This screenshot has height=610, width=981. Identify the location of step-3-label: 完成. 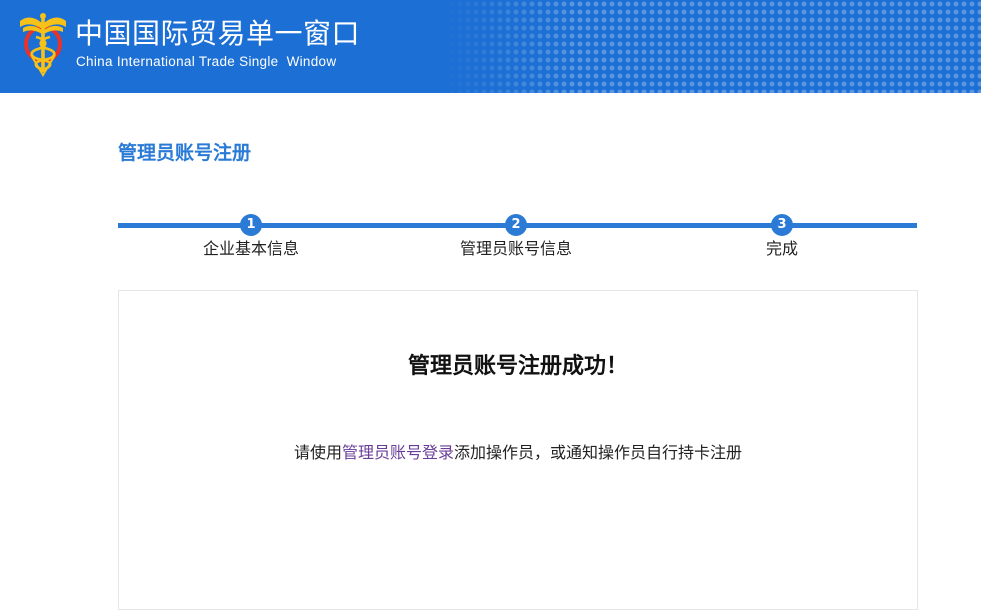
(781, 248).